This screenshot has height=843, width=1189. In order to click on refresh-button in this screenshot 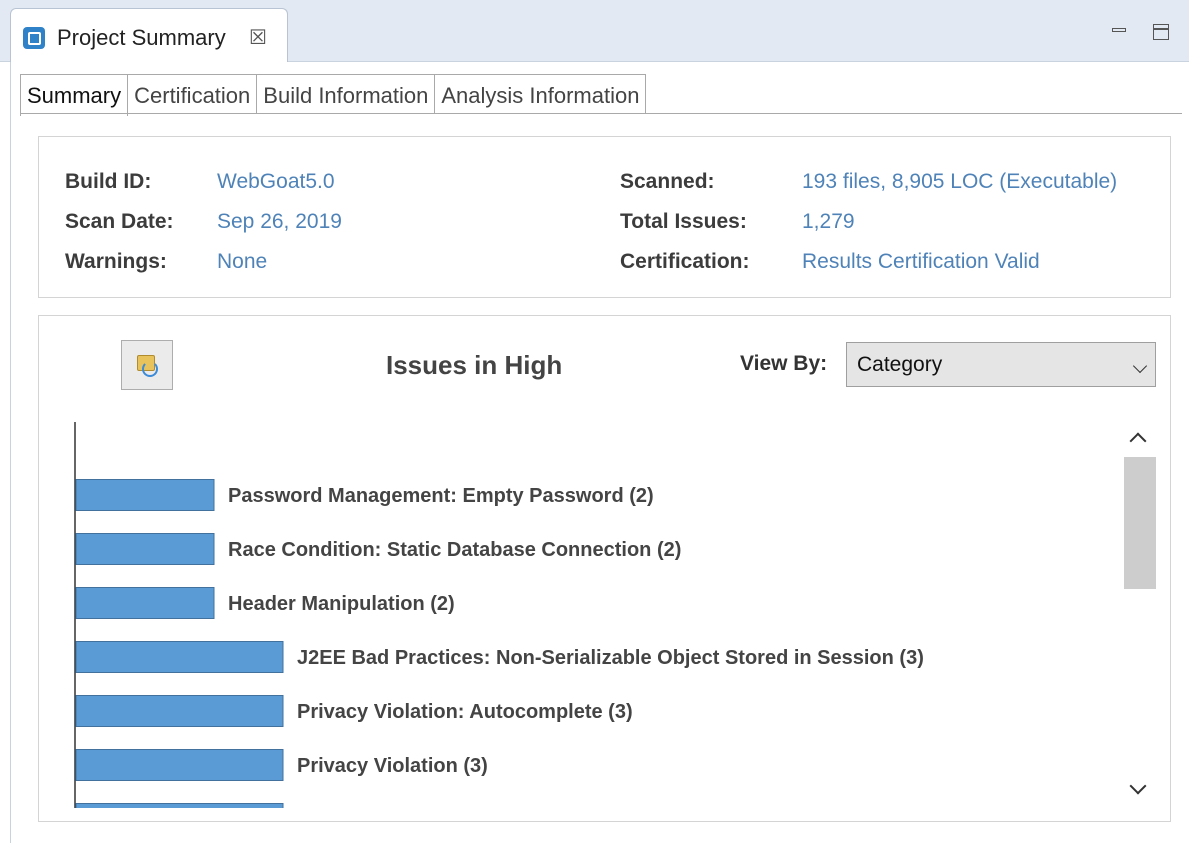, I will do `click(147, 365)`.